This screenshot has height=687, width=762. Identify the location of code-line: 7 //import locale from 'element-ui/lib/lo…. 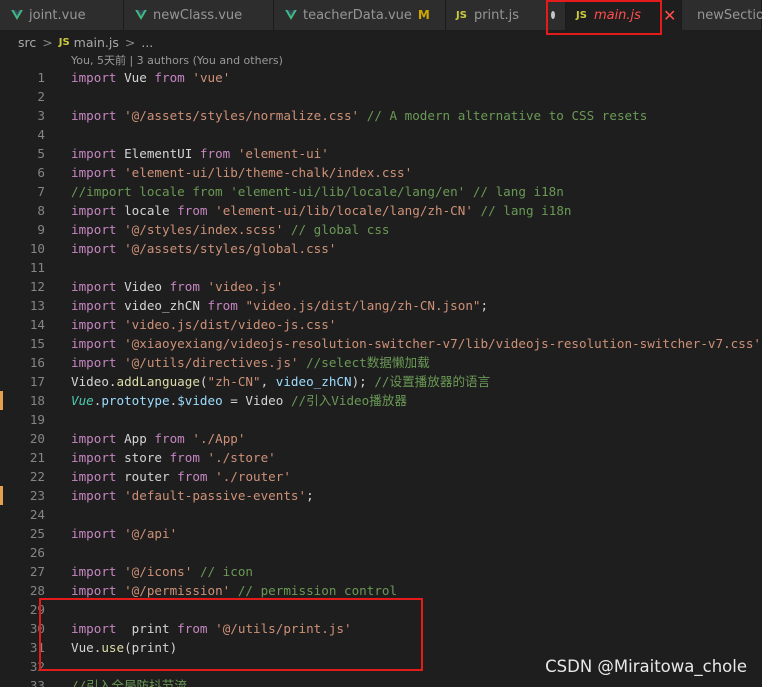
(381, 191).